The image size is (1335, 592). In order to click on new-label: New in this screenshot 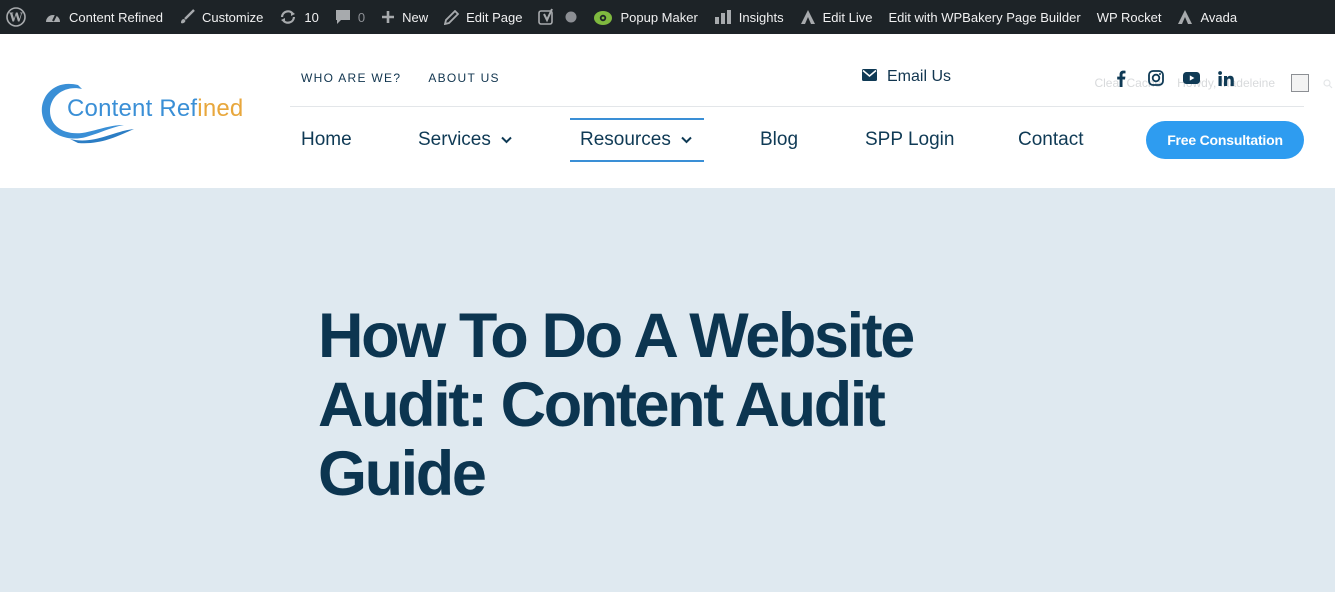, I will do `click(415, 17)`.